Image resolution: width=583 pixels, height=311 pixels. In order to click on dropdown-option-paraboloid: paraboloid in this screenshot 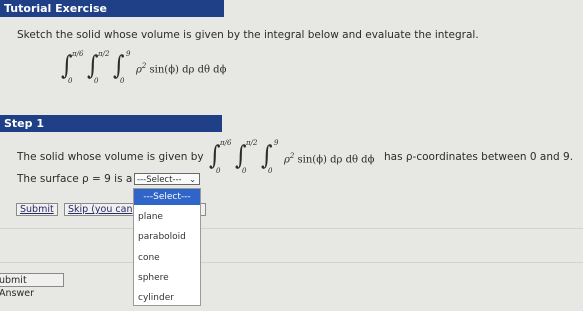, I will do `click(167, 237)`.